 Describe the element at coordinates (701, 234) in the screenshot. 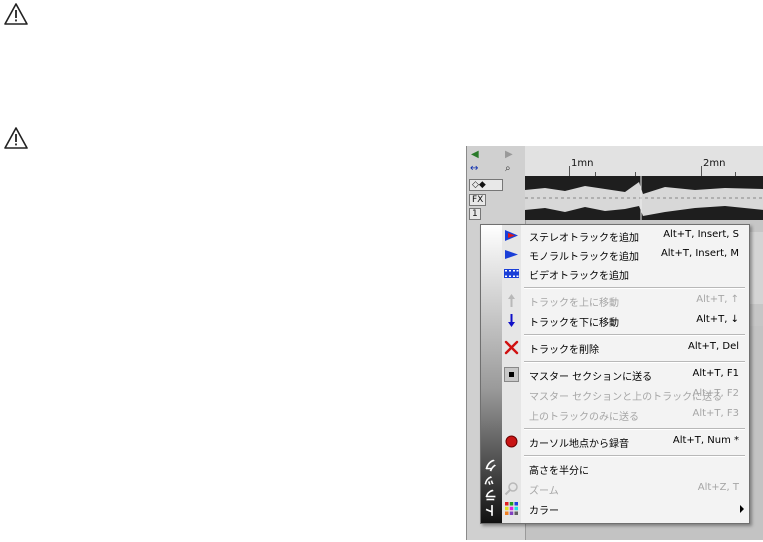

I see `menu-item-shortcut: Alt+T, Insert, S` at that location.